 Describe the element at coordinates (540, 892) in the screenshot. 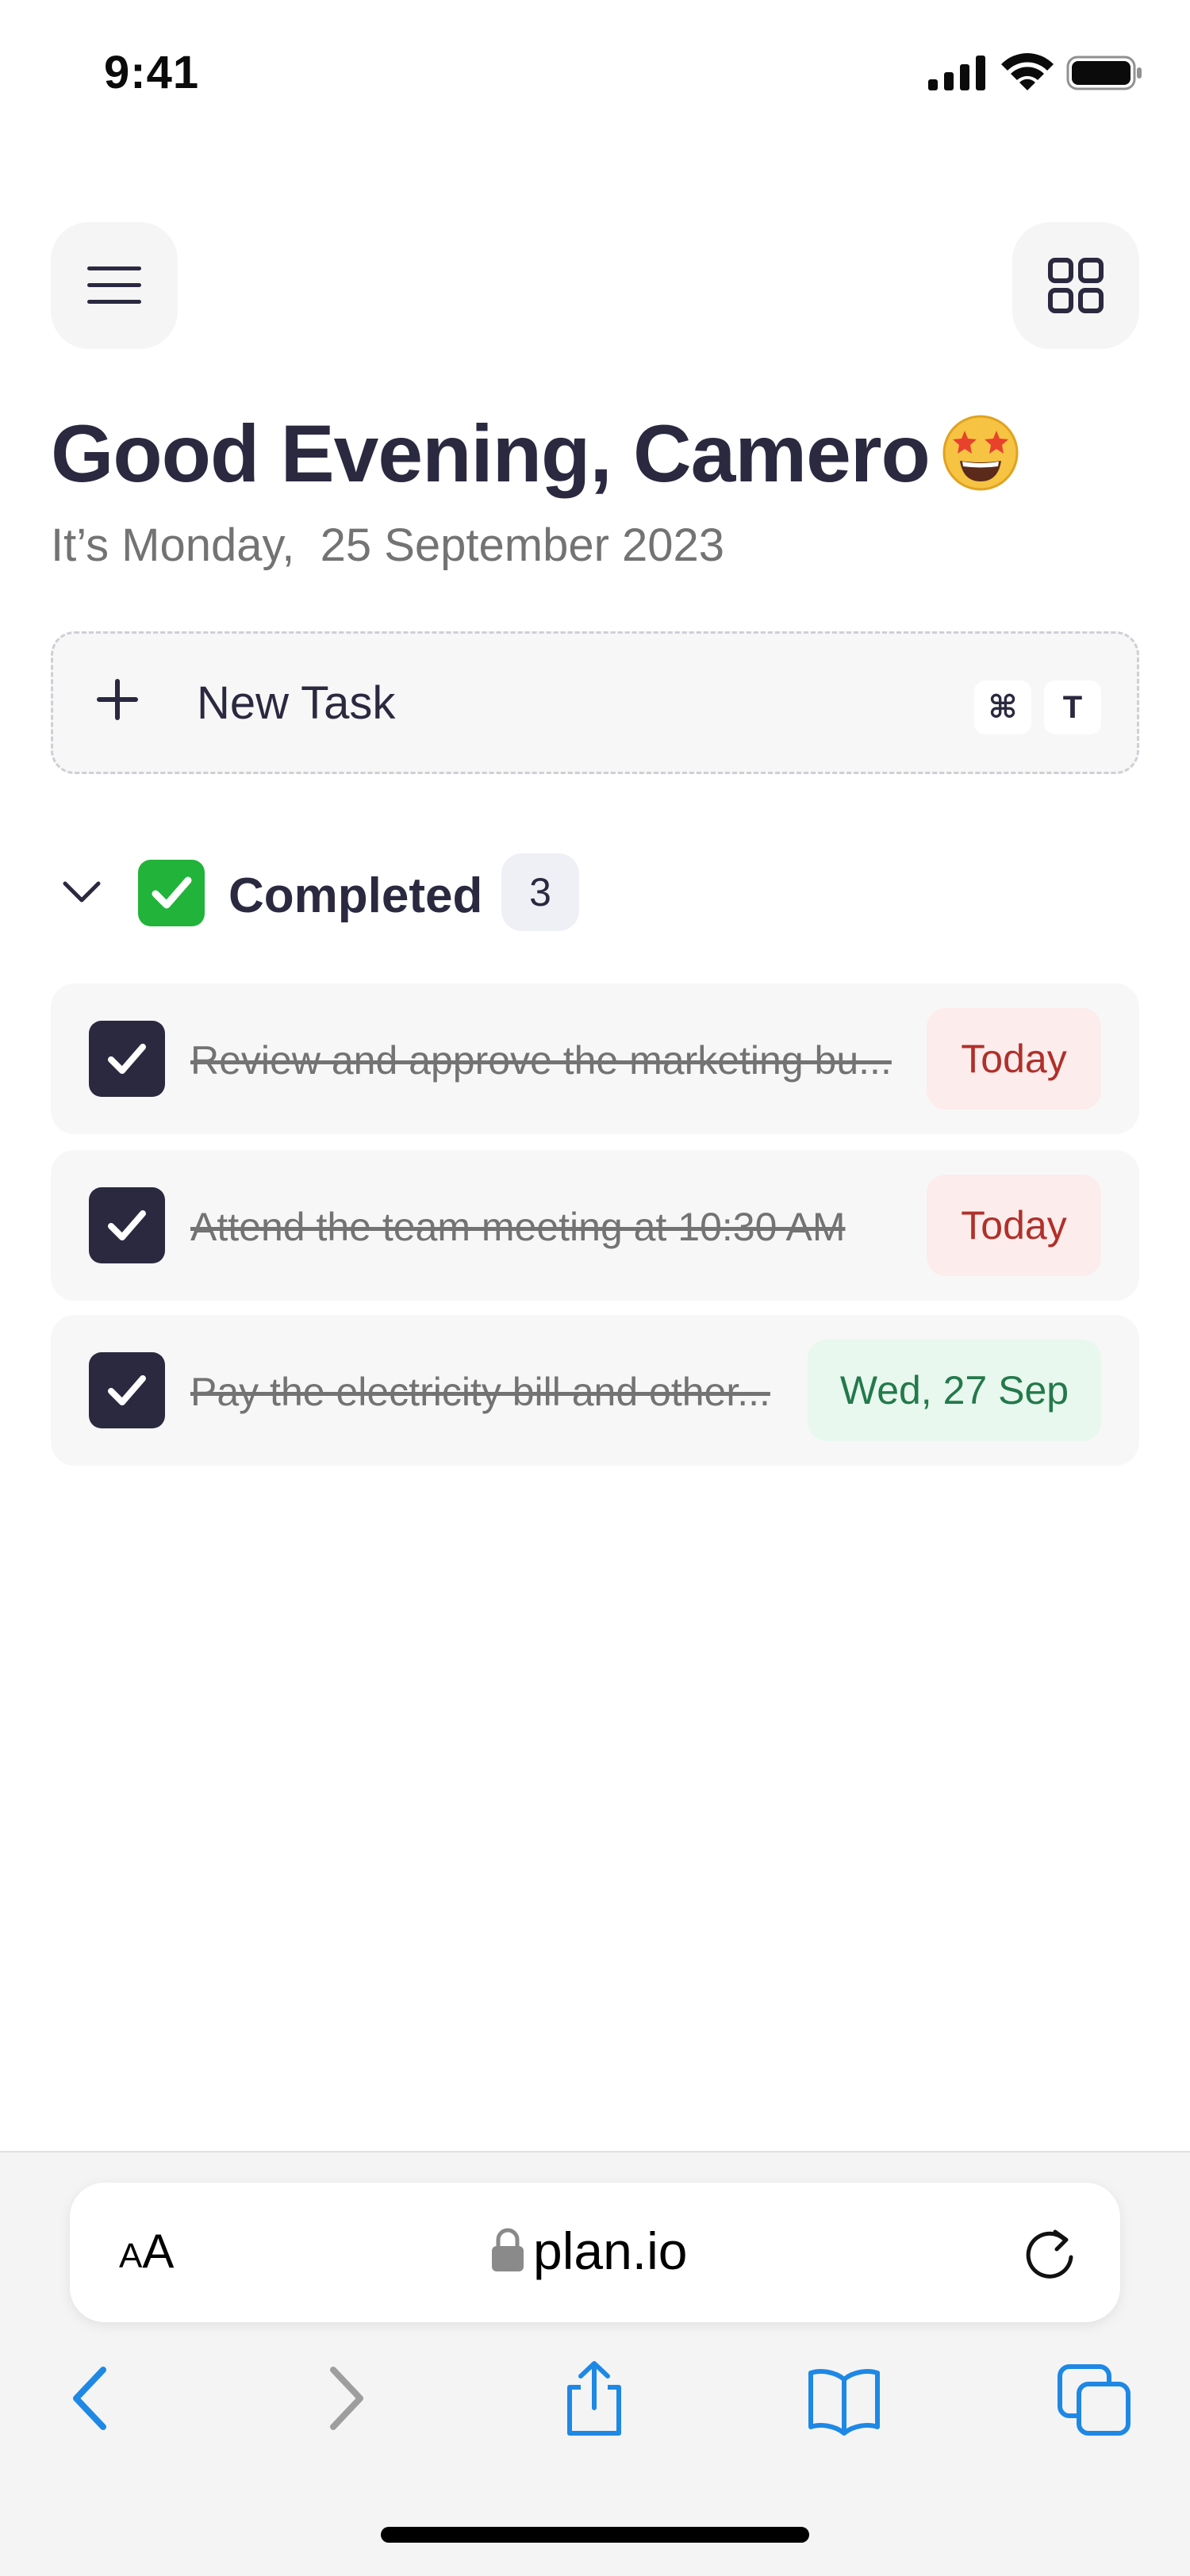

I see `completed-count-badge: 3` at that location.